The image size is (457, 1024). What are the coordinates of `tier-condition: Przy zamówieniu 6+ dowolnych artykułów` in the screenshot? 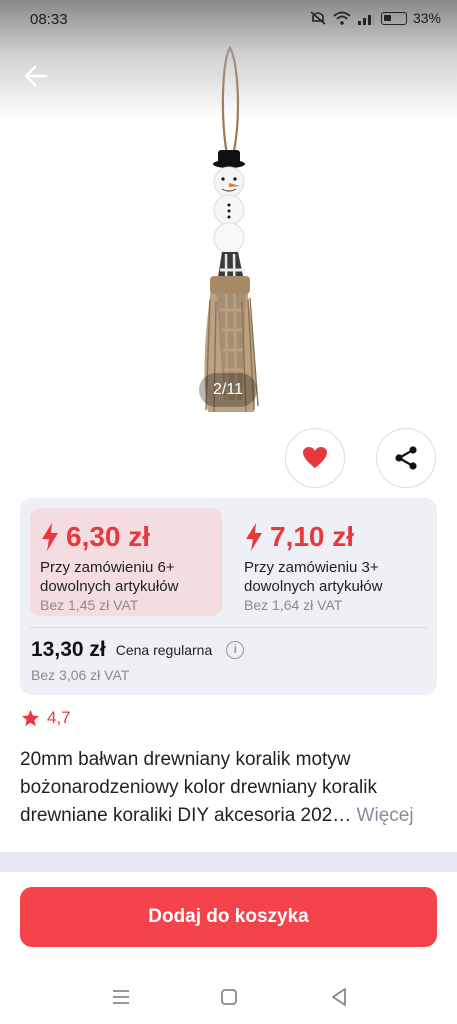 It's located at (109, 577).